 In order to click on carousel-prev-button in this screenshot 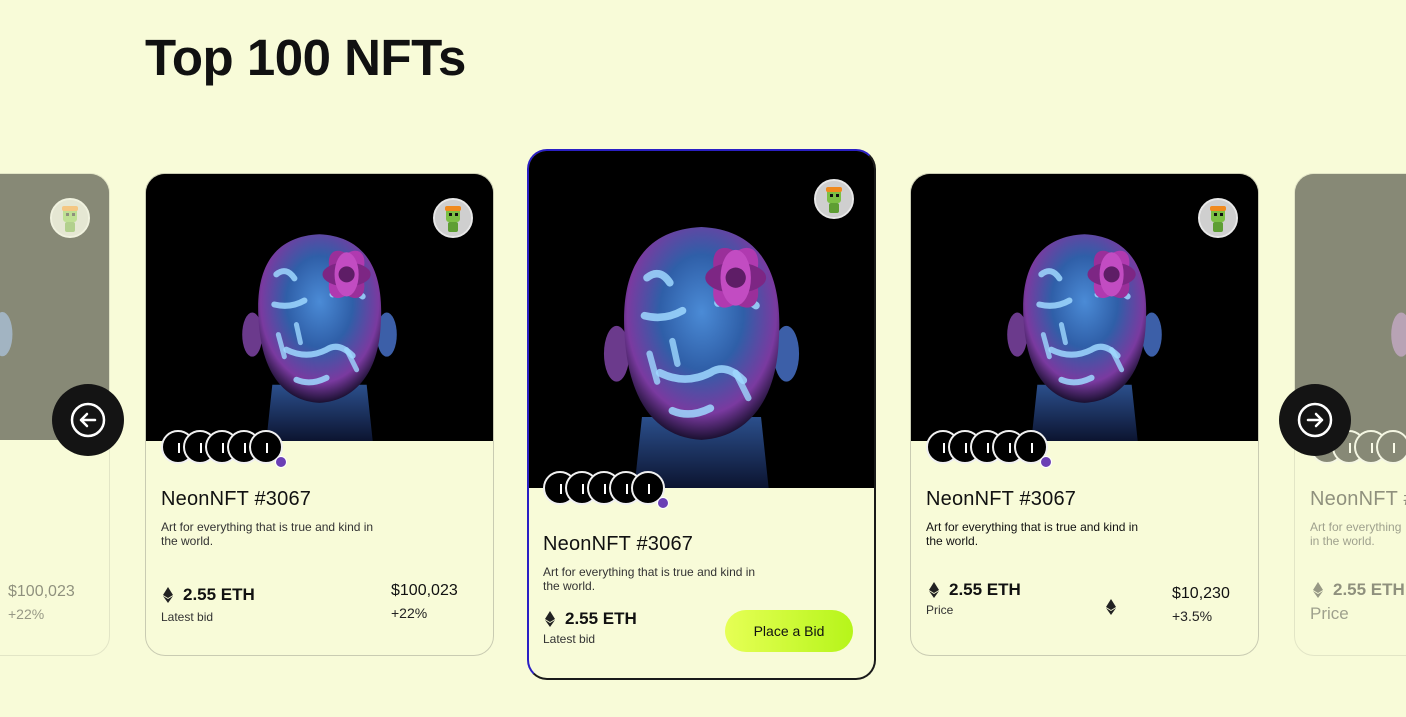, I will do `click(88, 420)`.